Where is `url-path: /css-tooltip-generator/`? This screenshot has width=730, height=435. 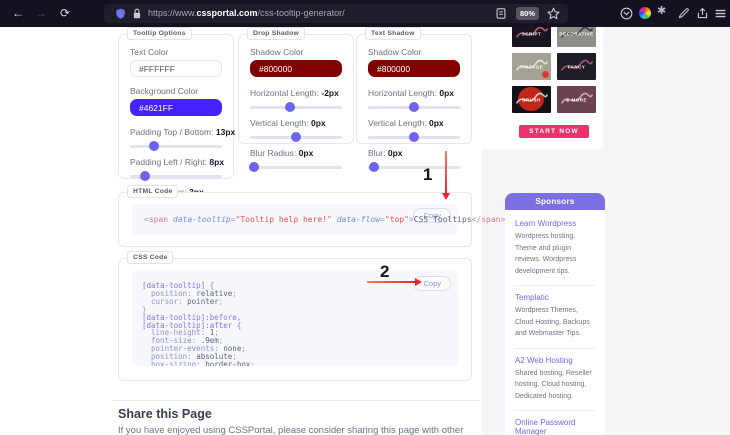
url-path: /css-tooltip-generator/ is located at coordinates (301, 13).